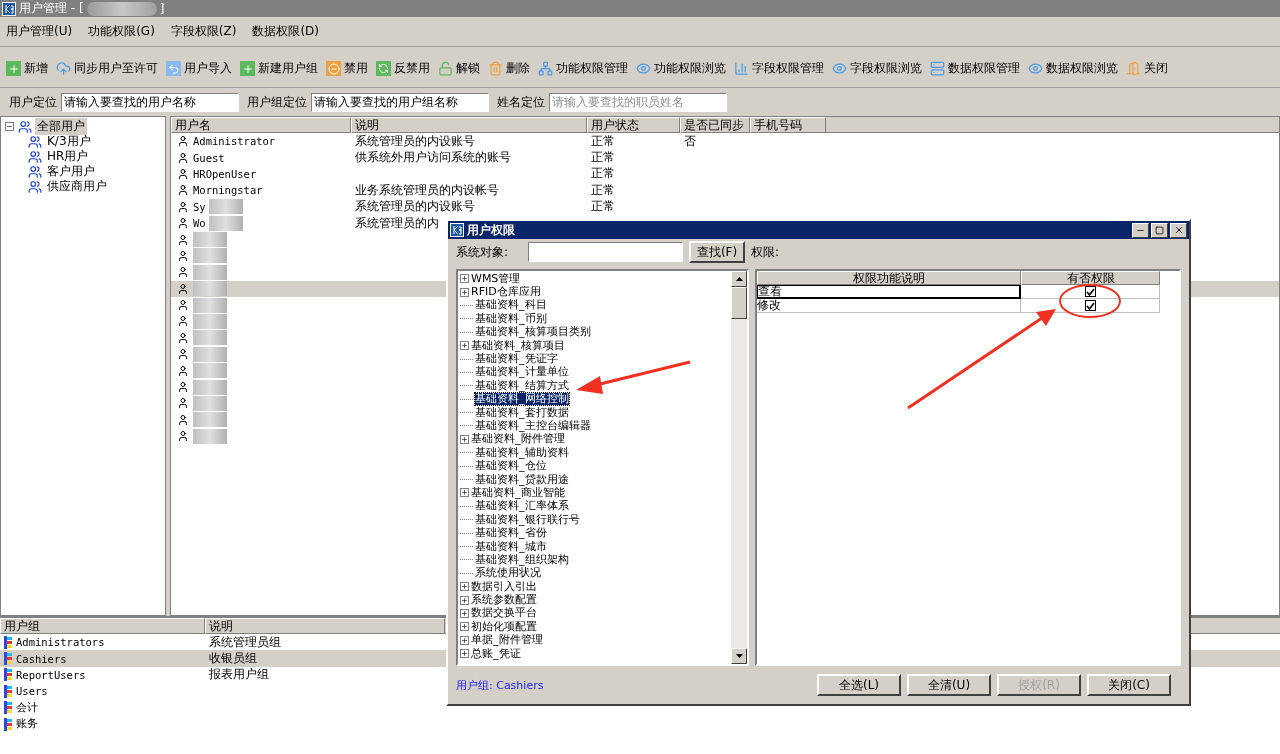 The width and height of the screenshot is (1280, 754). Describe the element at coordinates (225, 173) in the screenshot. I see `user-name: HROpenUser` at that location.